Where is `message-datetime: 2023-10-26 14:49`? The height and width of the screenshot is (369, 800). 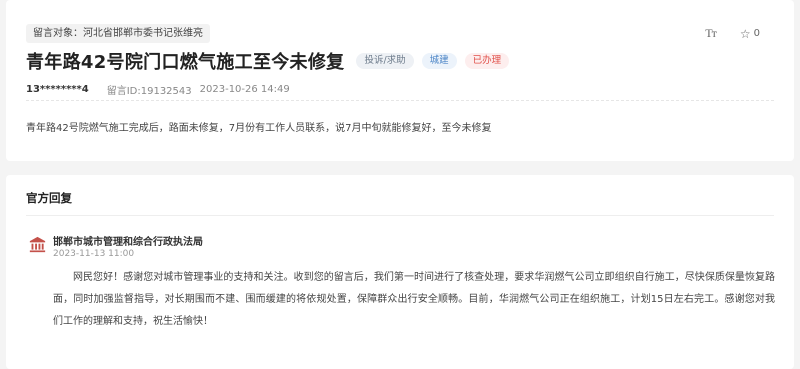
message-datetime: 2023-10-26 14:49 is located at coordinates (244, 89).